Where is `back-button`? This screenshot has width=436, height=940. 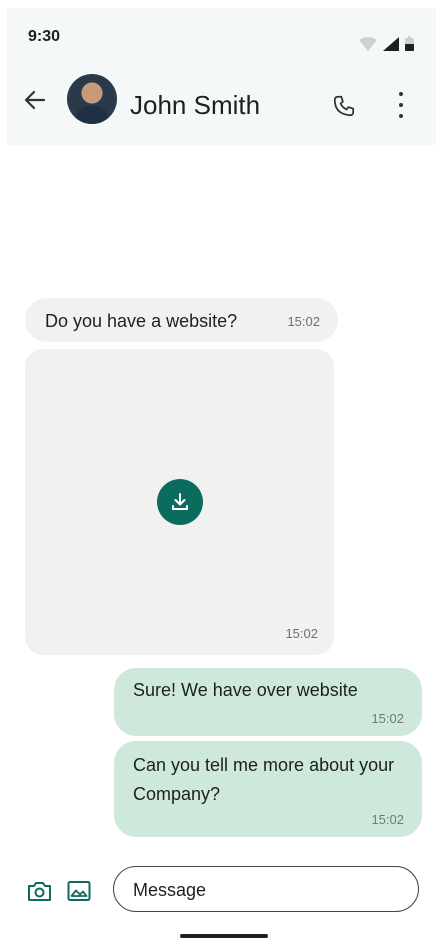
back-button is located at coordinates (35, 100).